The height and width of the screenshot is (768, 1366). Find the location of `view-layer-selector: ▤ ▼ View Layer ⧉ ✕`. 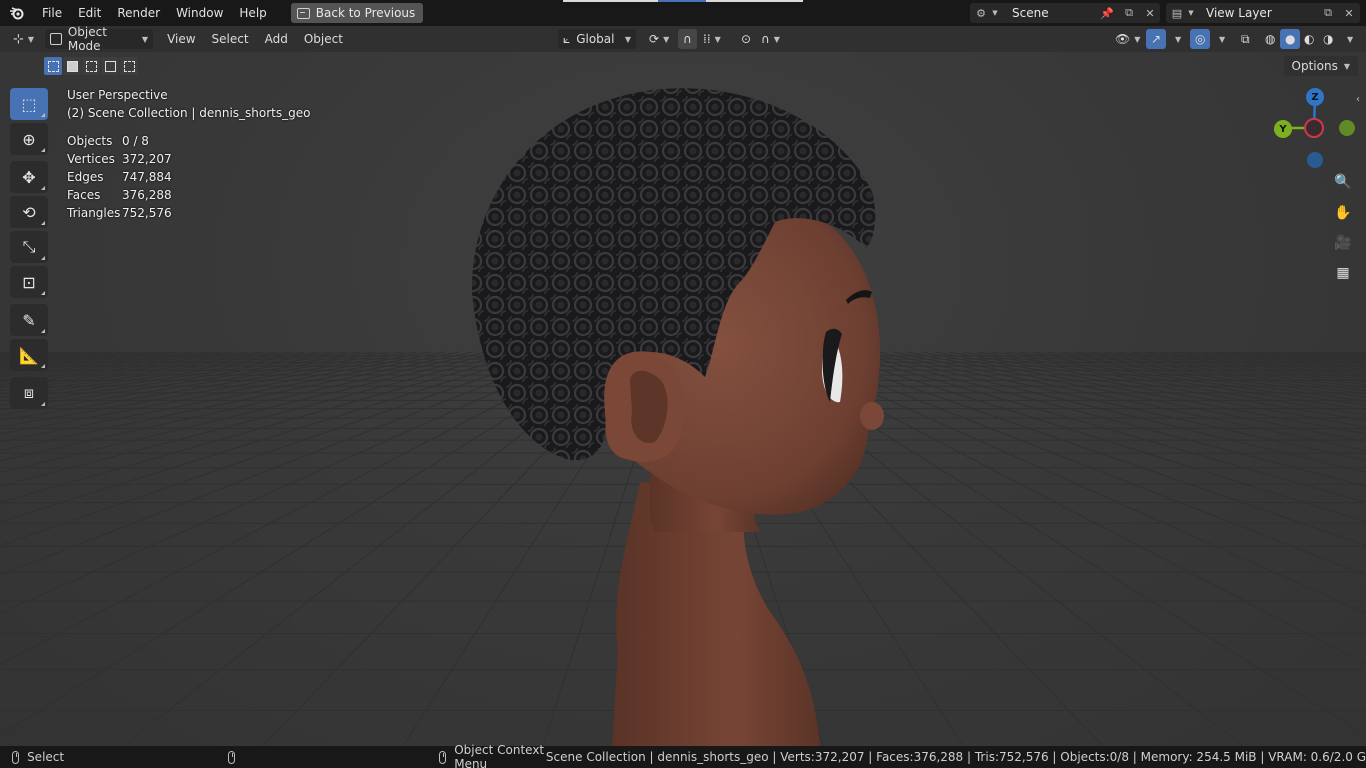

view-layer-selector: ▤ ▼ View Layer ⧉ ✕ is located at coordinates (1263, 13).